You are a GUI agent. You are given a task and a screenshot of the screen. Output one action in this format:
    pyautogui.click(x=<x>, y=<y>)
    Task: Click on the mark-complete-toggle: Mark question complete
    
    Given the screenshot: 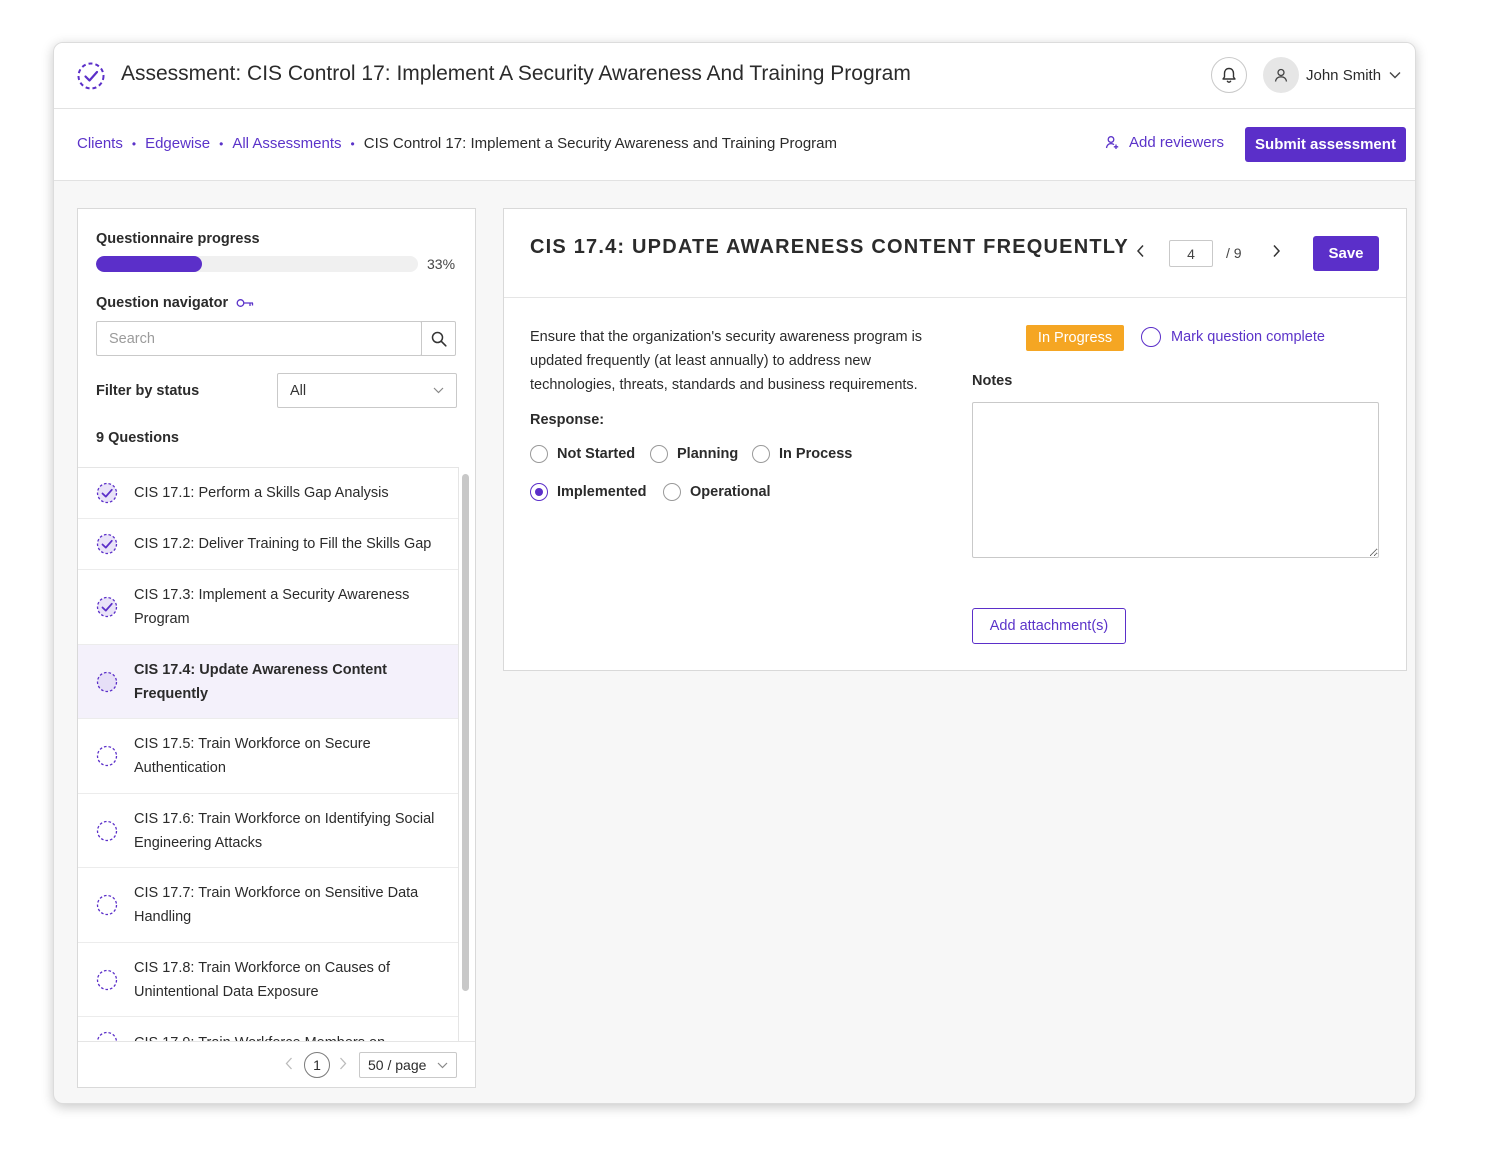 What is the action you would take?
    pyautogui.click(x=1233, y=337)
    